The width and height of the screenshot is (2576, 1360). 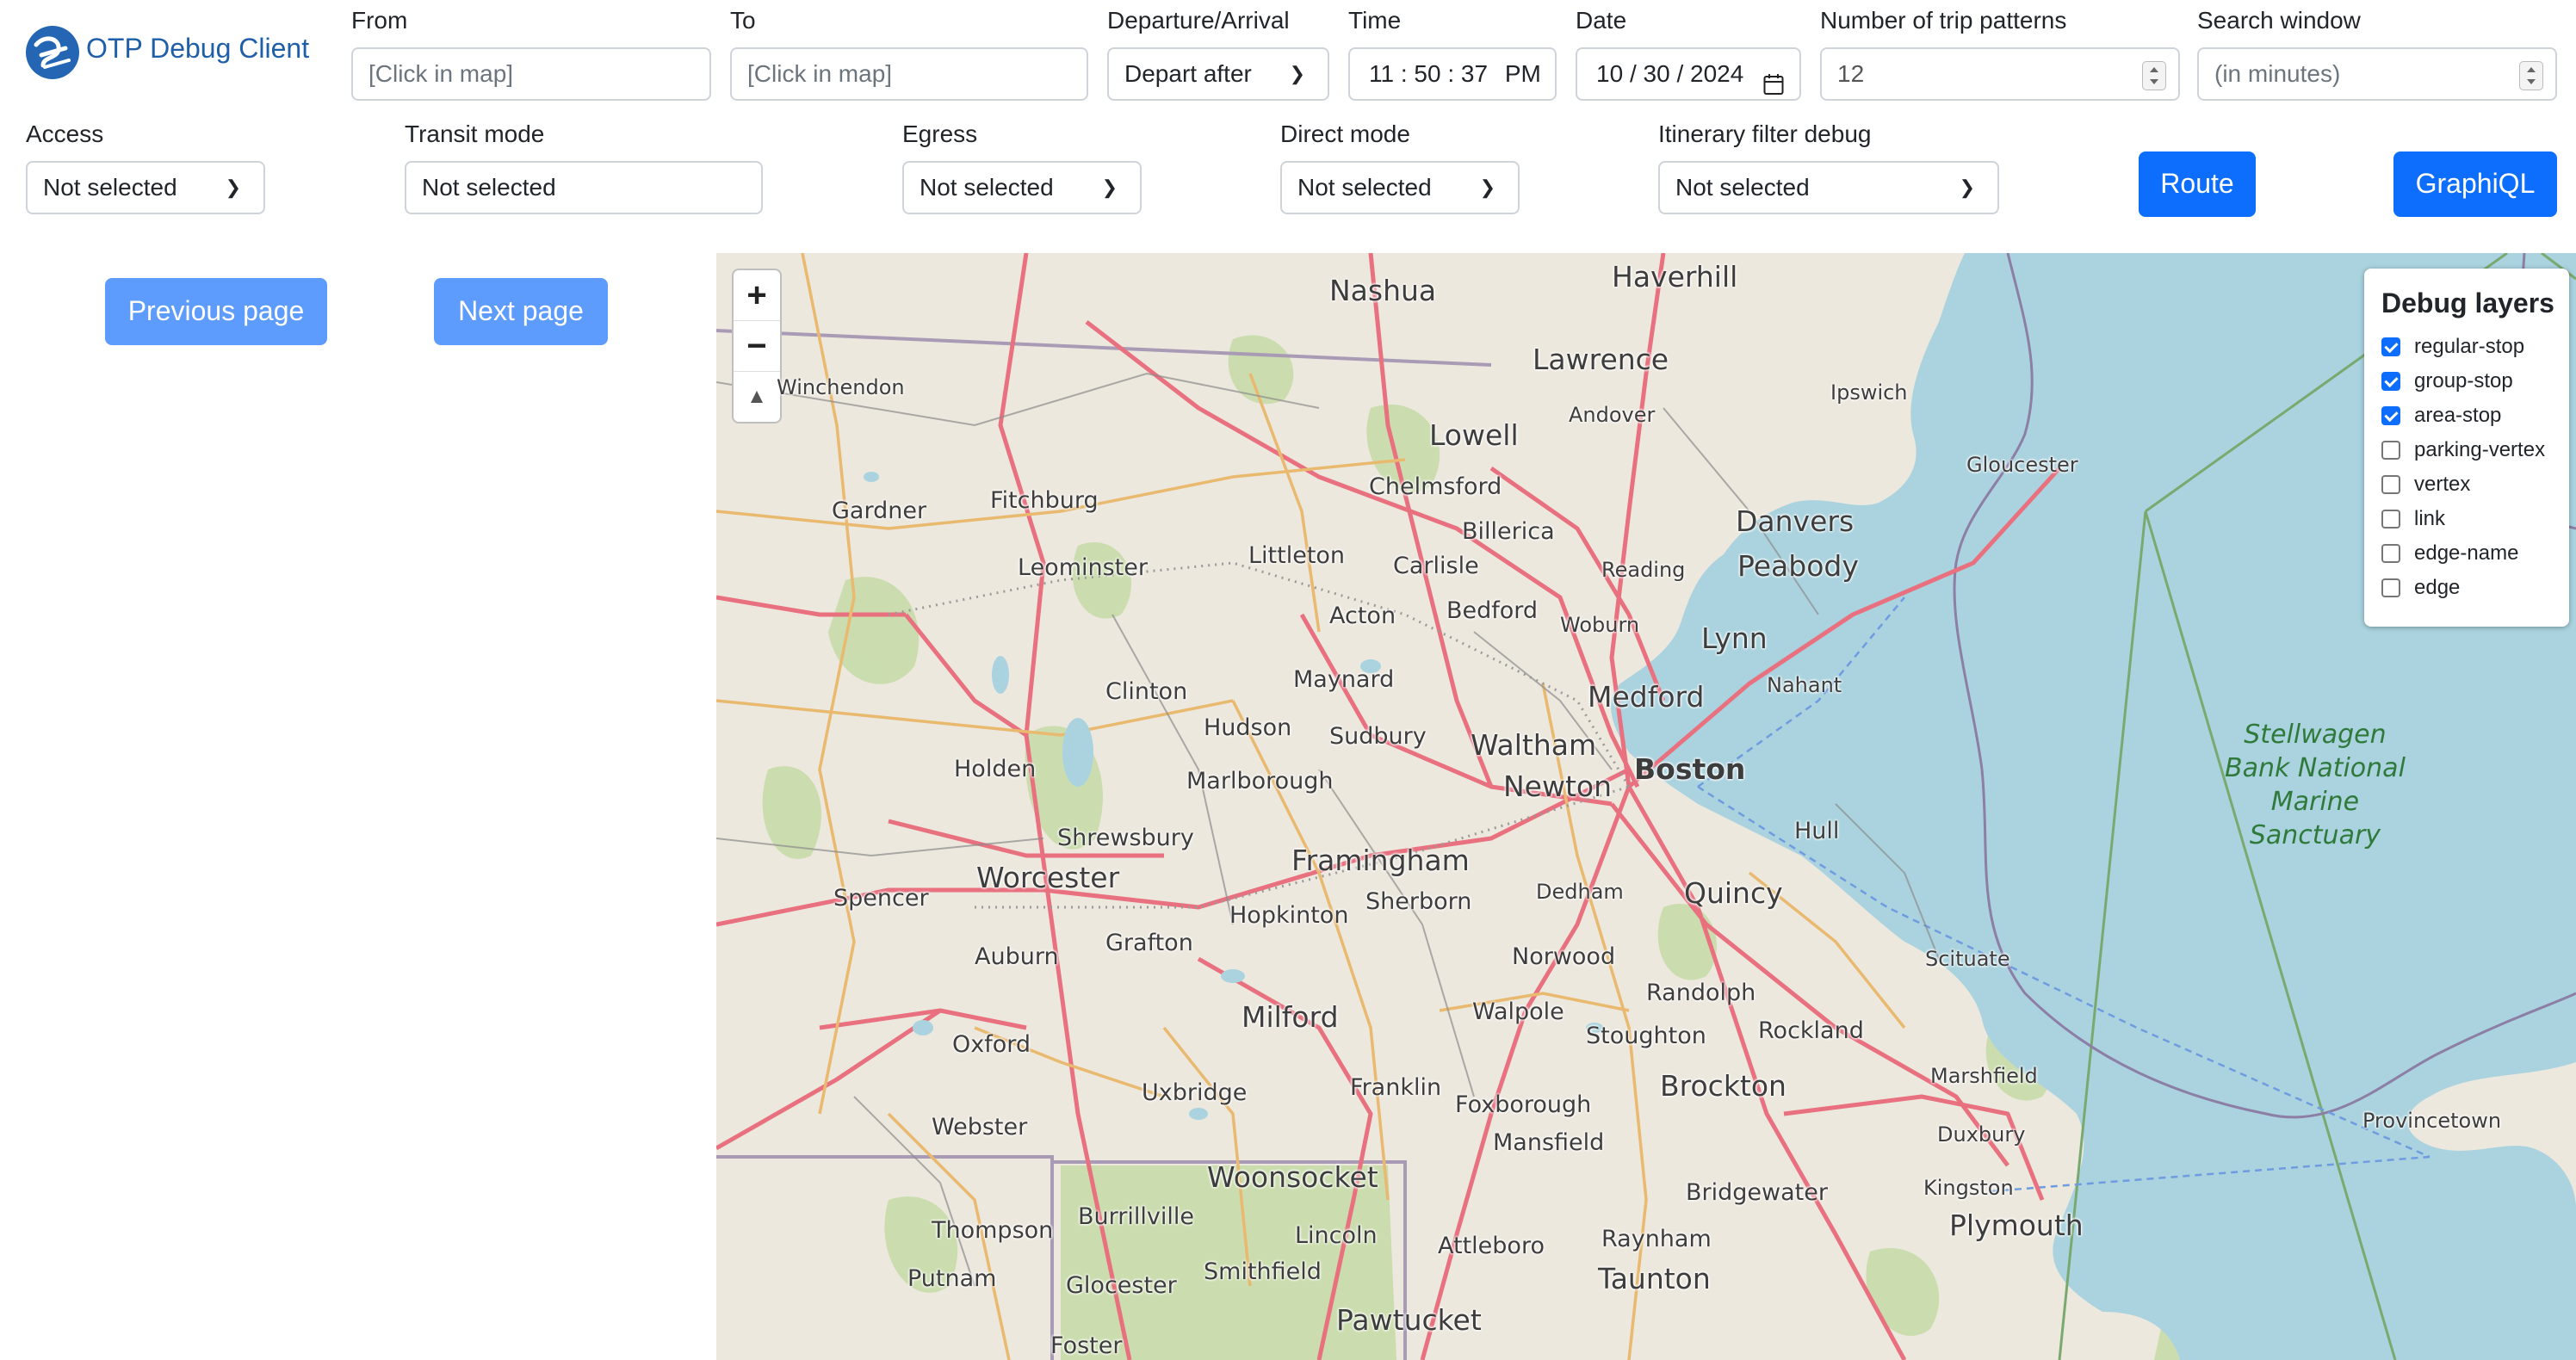 What do you see at coordinates (1688, 74) in the screenshot?
I see `date-input: 10 / 30 / 2024` at bounding box center [1688, 74].